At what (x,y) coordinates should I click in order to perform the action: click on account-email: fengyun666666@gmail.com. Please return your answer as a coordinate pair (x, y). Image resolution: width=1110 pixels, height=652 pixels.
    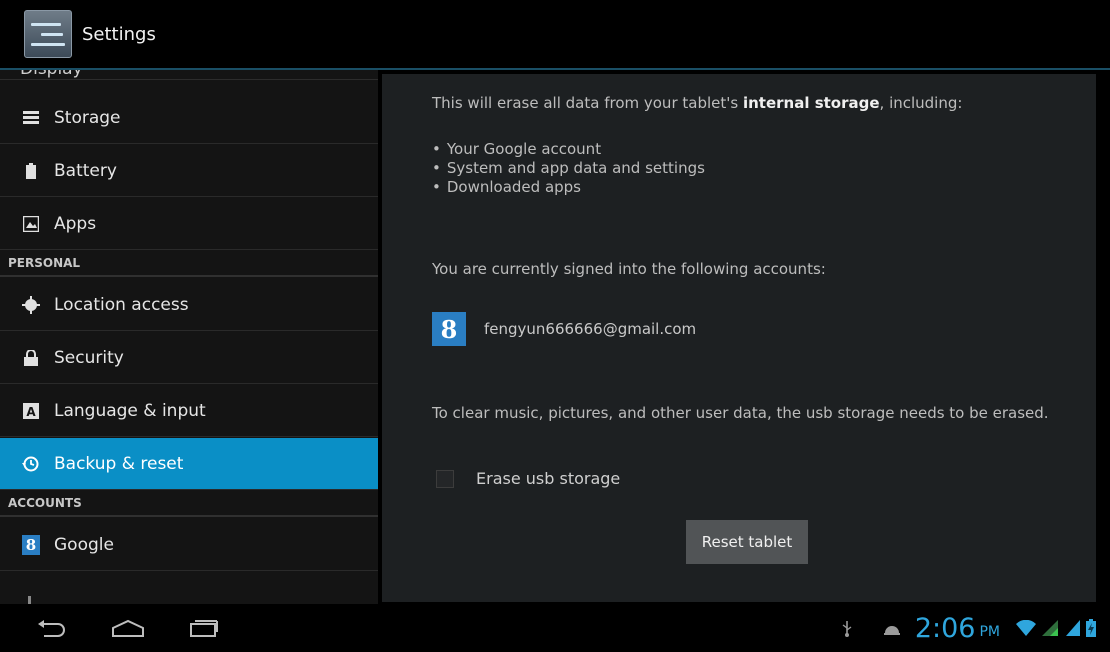
    Looking at the image, I should click on (590, 329).